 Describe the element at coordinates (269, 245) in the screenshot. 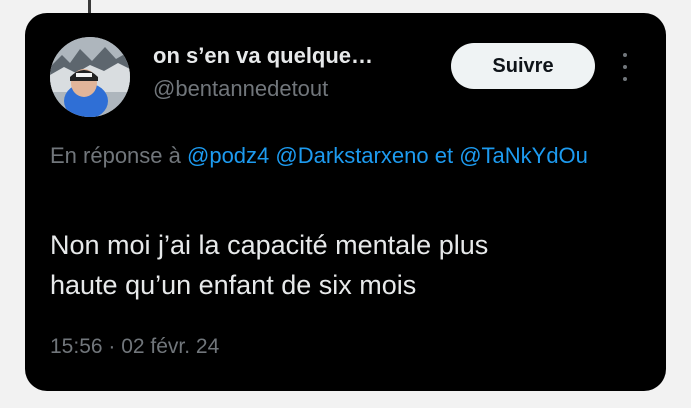

I see `tweet-text-line: Non moi j’ai la capacité mentale plus` at that location.